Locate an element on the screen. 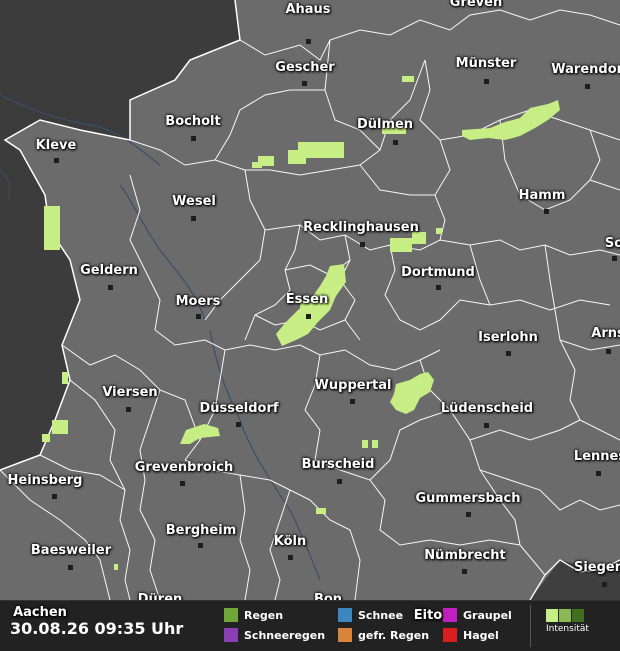  graupel-swatch is located at coordinates (450, 615).